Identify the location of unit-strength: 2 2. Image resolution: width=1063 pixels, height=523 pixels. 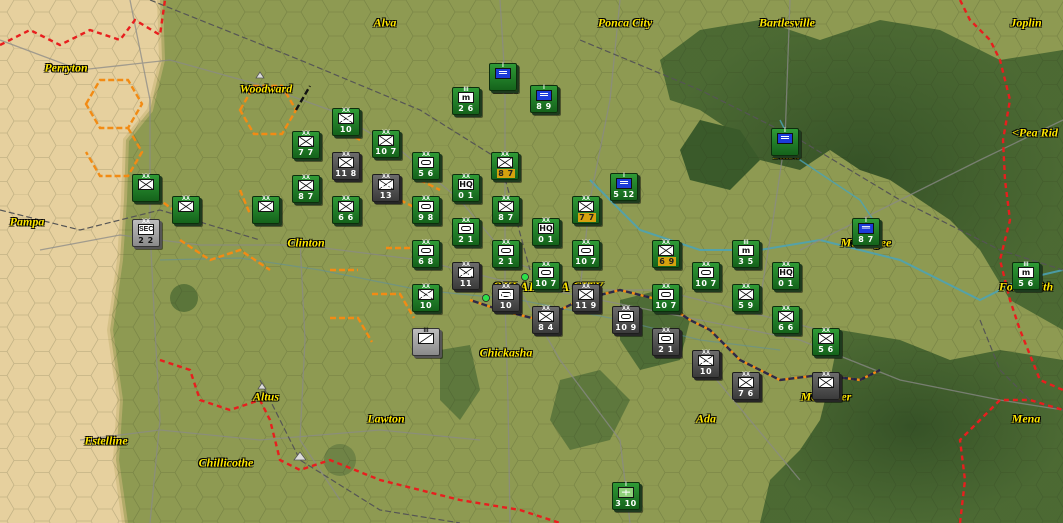
(146, 240).